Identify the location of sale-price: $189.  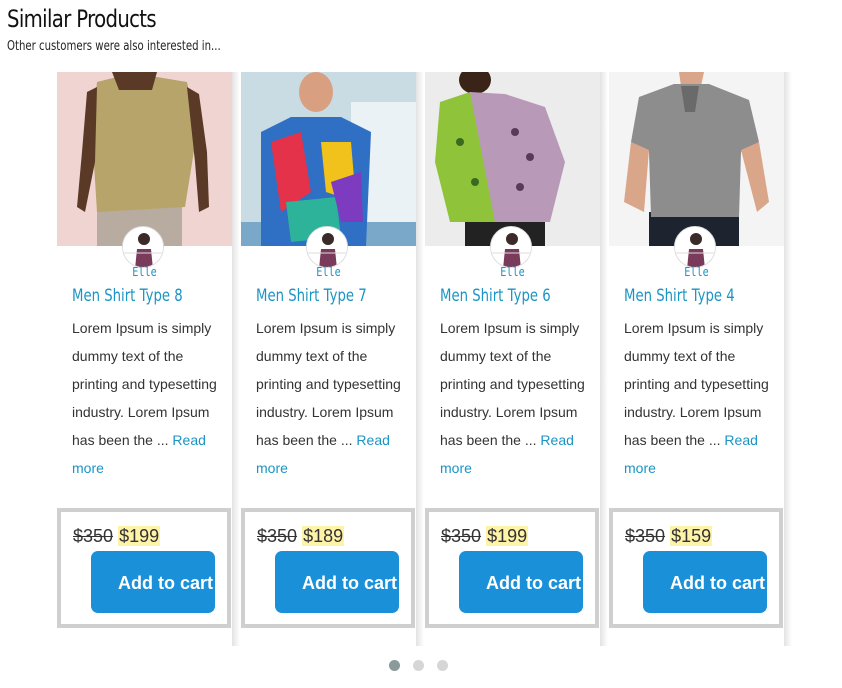
(323, 536).